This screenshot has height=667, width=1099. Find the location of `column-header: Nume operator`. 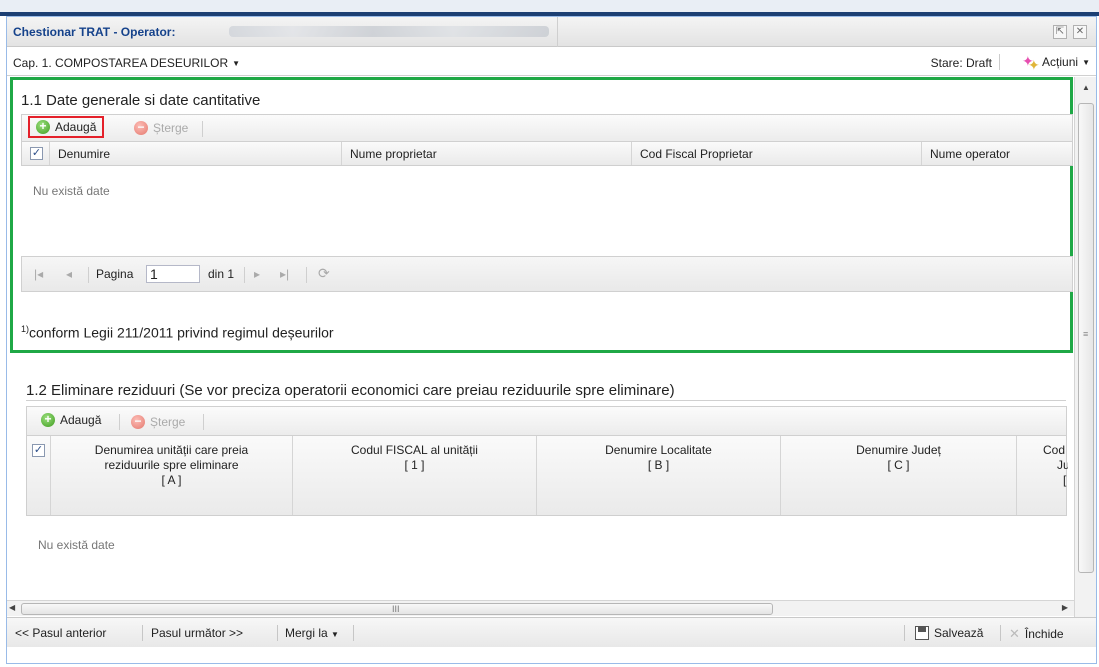

column-header: Nume operator is located at coordinates (998, 153).